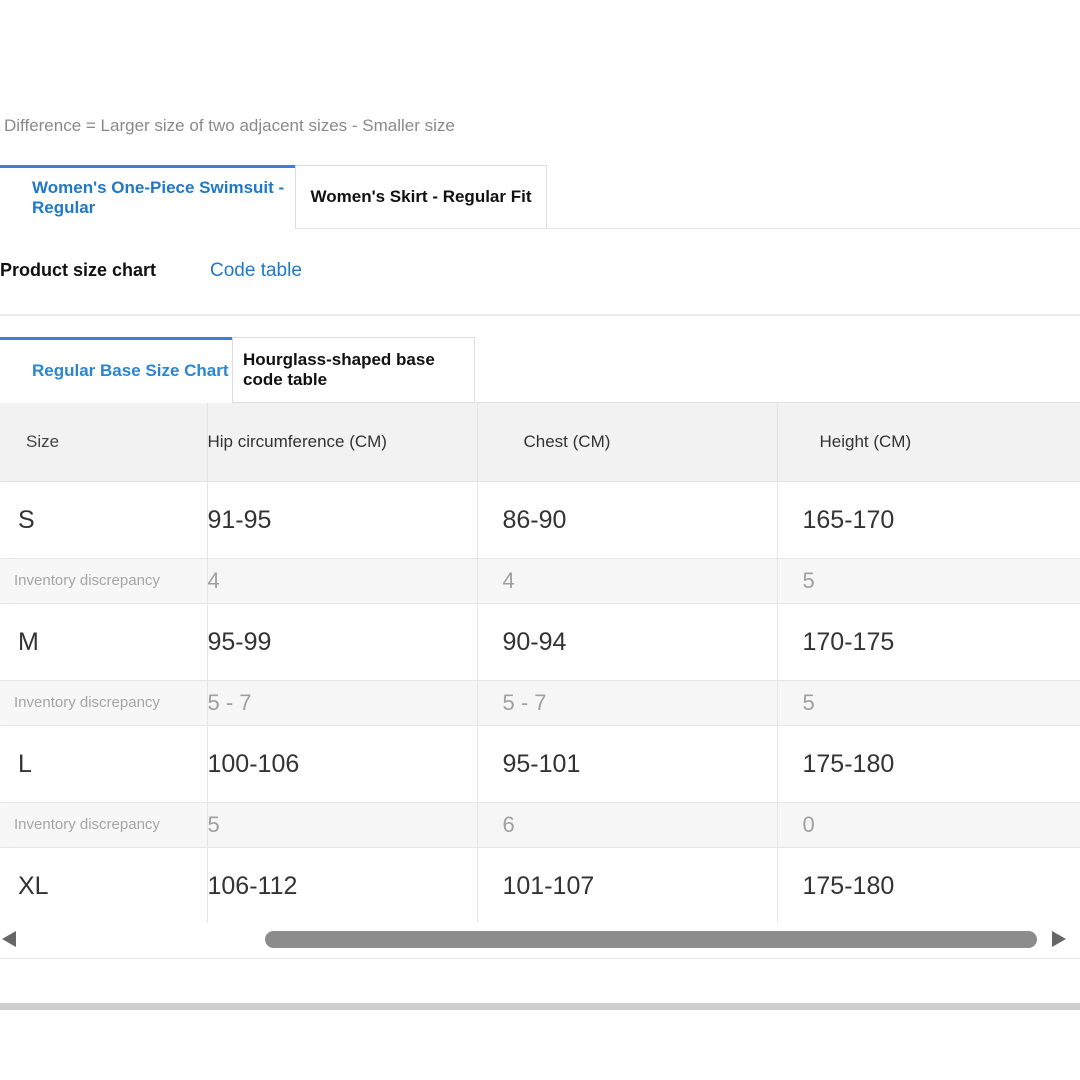  I want to click on scroll-right-icon, so click(1059, 939).